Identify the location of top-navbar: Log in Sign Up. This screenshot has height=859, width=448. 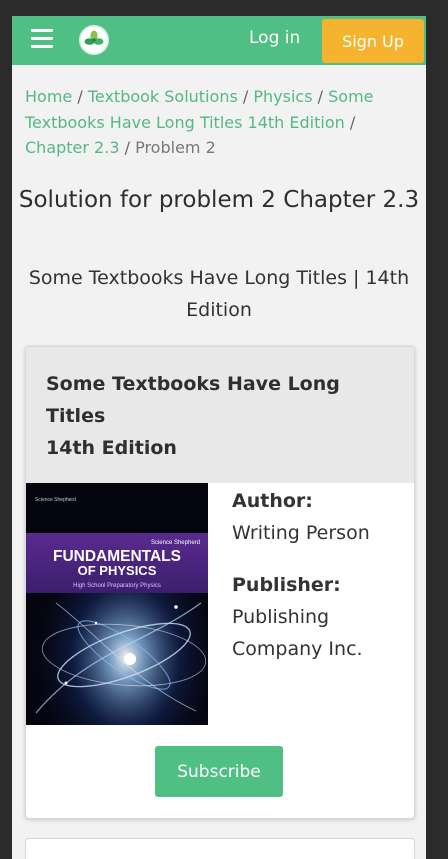
(219, 40).